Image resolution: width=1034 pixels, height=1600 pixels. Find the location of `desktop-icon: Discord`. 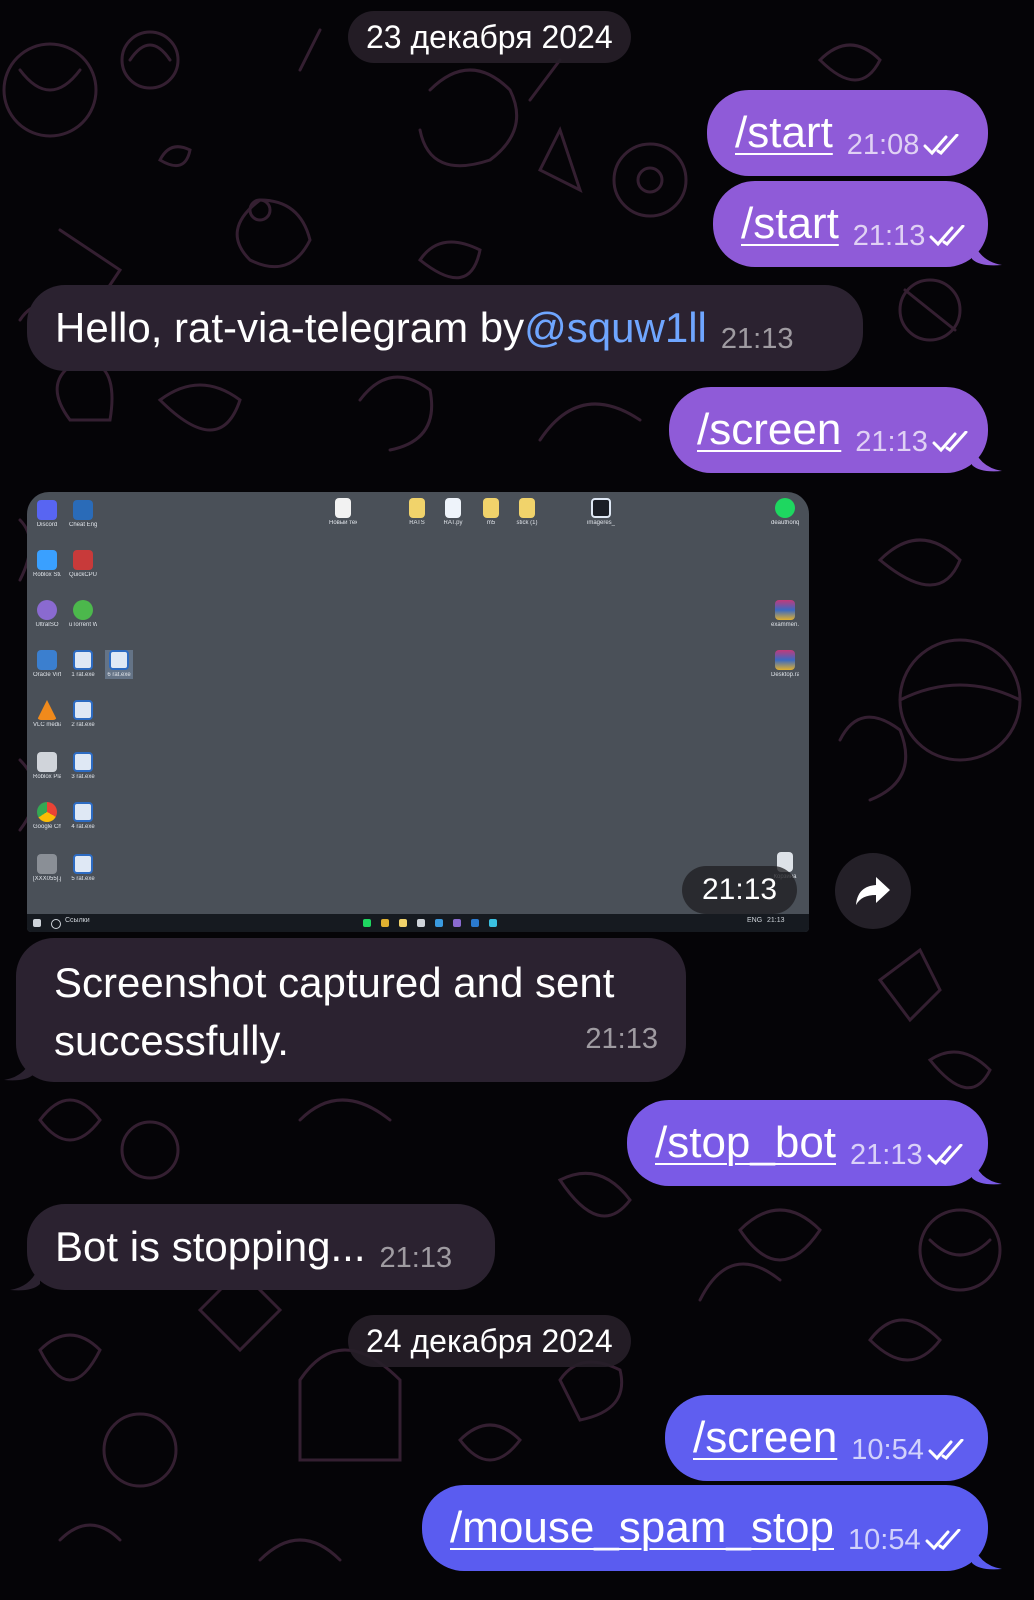

desktop-icon: Discord is located at coordinates (47, 514).